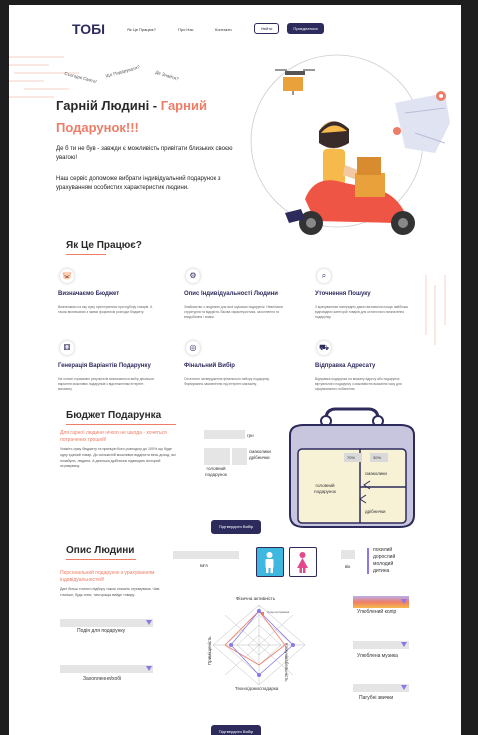 This screenshot has height=735, width=478. What do you see at coordinates (209, 366) in the screenshot?
I see `feature-title: Фінальний Вибір` at bounding box center [209, 366].